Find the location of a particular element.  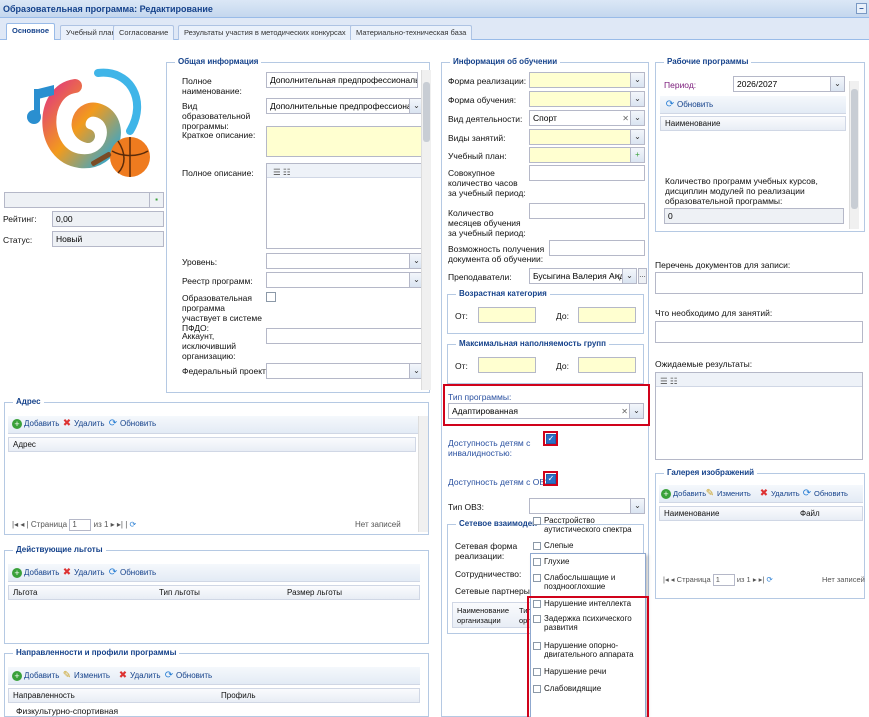

age-from-field is located at coordinates (507, 315).